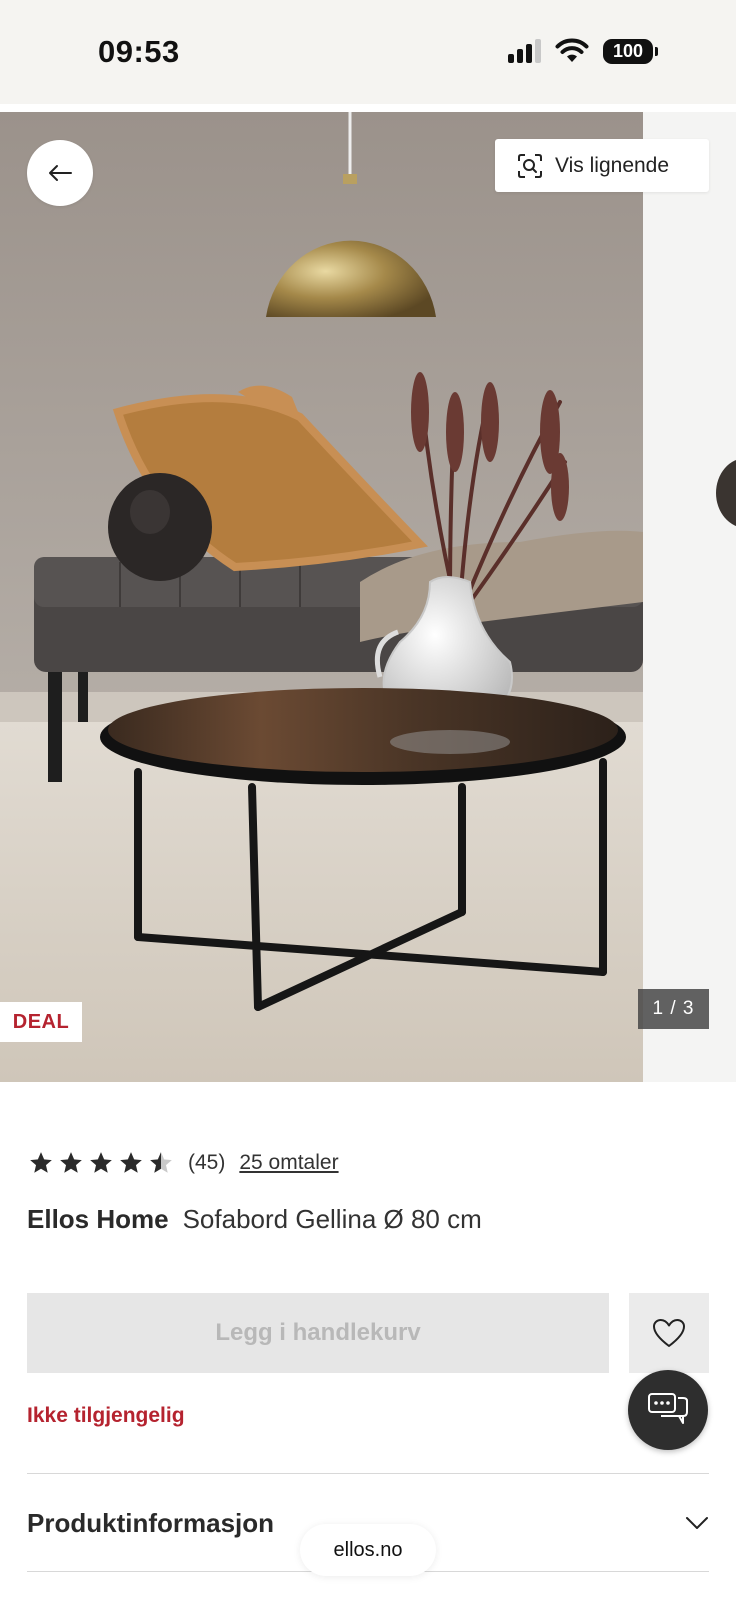  I want to click on back-button, so click(60, 173).